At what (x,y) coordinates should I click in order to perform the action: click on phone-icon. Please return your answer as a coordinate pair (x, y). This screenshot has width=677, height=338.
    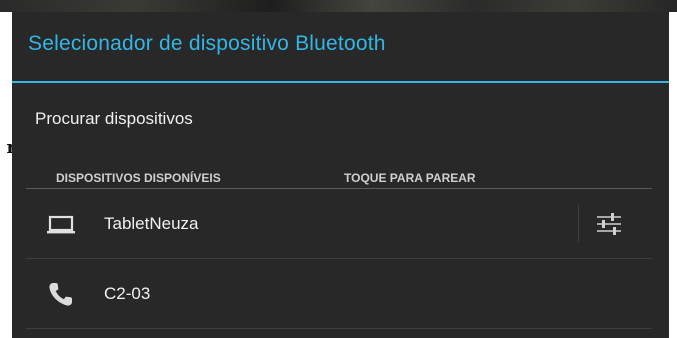
    Looking at the image, I should click on (60, 294).